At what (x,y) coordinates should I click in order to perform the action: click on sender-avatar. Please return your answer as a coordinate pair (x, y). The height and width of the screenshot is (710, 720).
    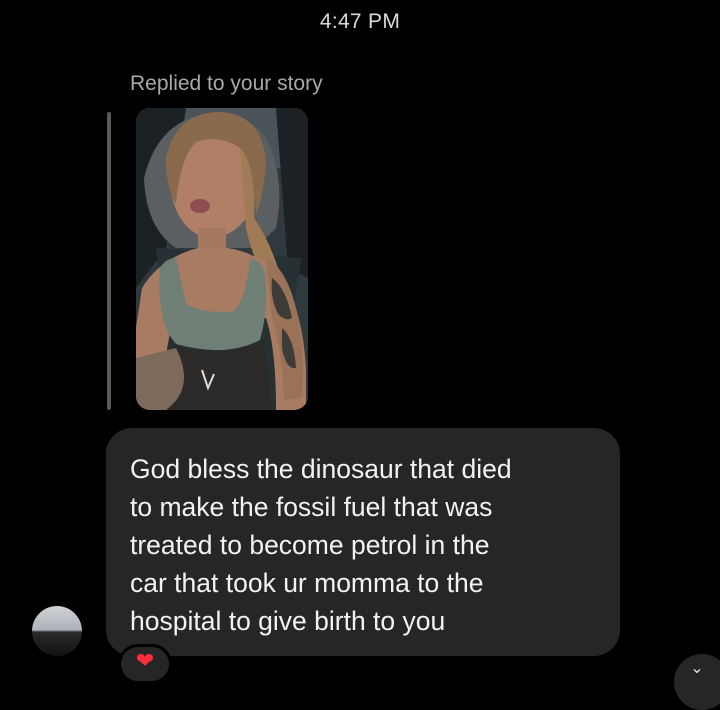
    Looking at the image, I should click on (57, 631).